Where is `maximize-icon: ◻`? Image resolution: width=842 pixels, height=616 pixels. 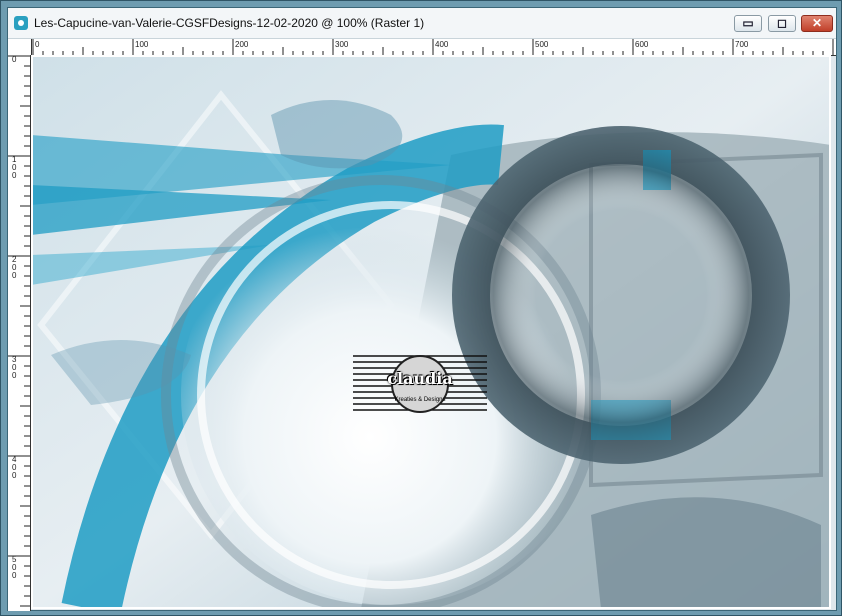
maximize-icon: ◻ is located at coordinates (782, 23).